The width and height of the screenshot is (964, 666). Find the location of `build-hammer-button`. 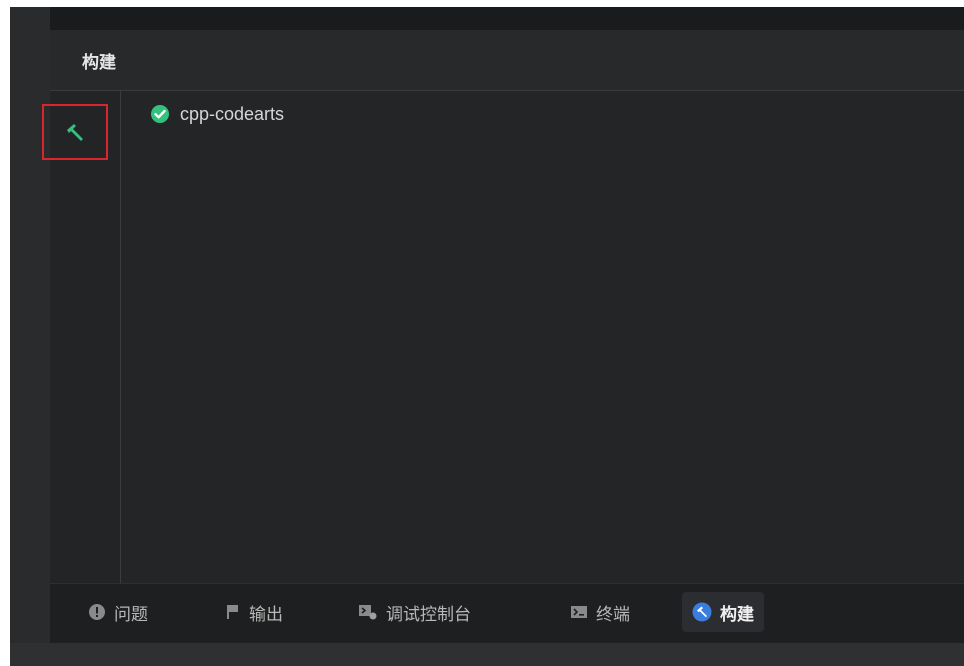

build-hammer-button is located at coordinates (75, 132).